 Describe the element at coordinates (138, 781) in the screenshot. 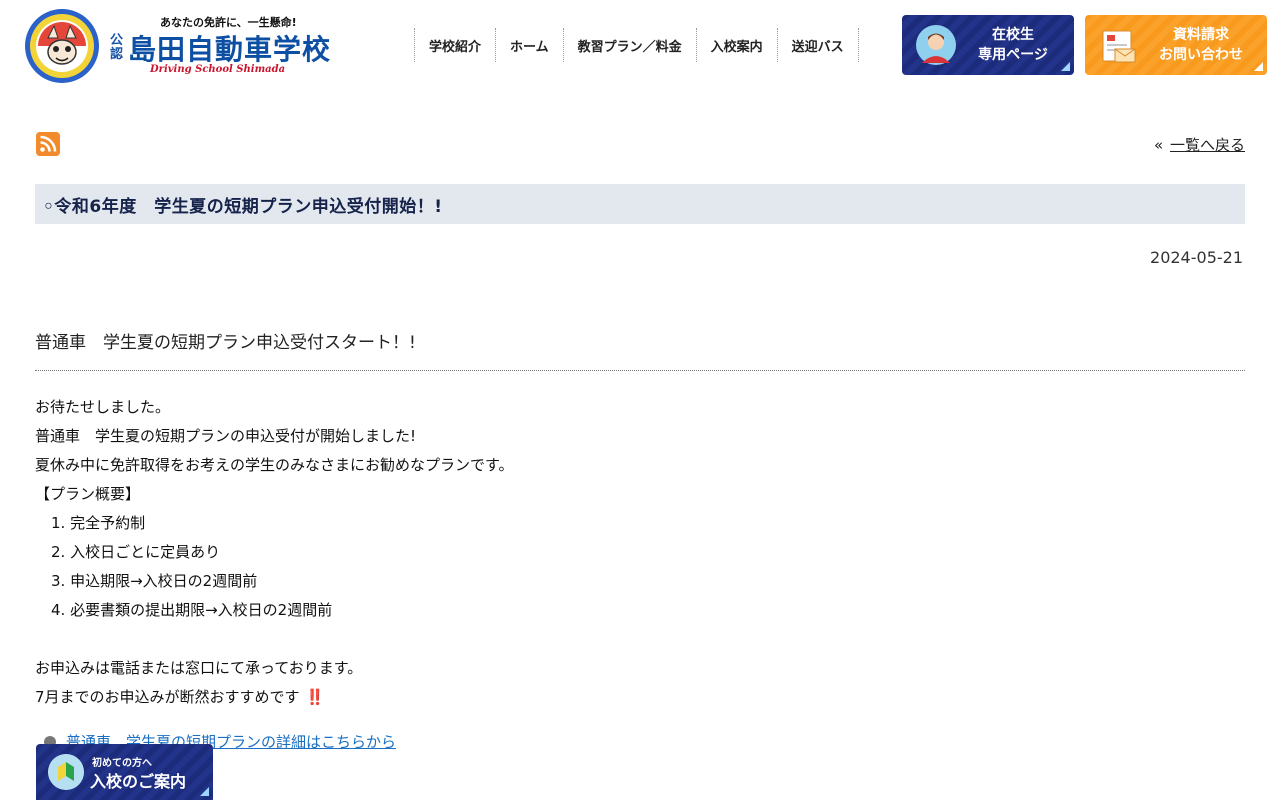

I see `floating-button-title: 入校のご案内` at that location.